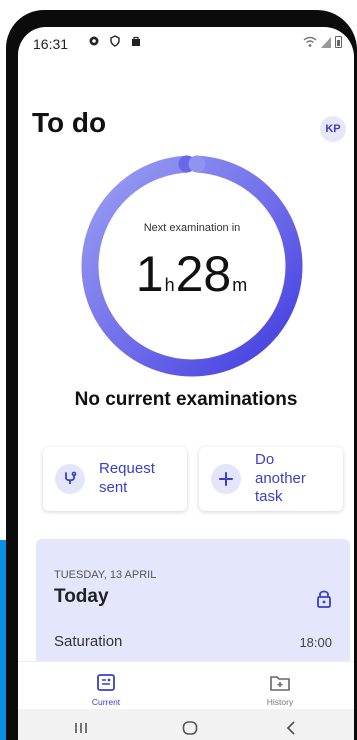 The width and height of the screenshot is (357, 740). I want to click on timer-value: 1 h 28 m, so click(192, 274).